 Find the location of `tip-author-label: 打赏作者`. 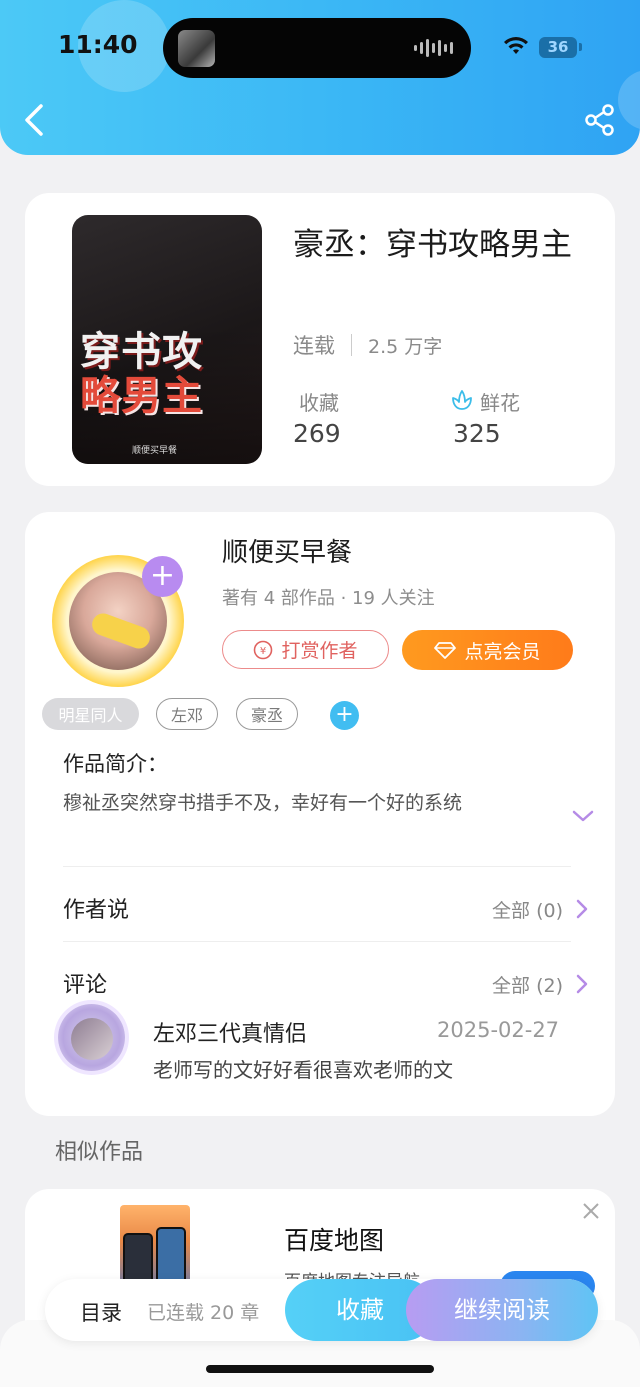

tip-author-label: 打赏作者 is located at coordinates (319, 651).